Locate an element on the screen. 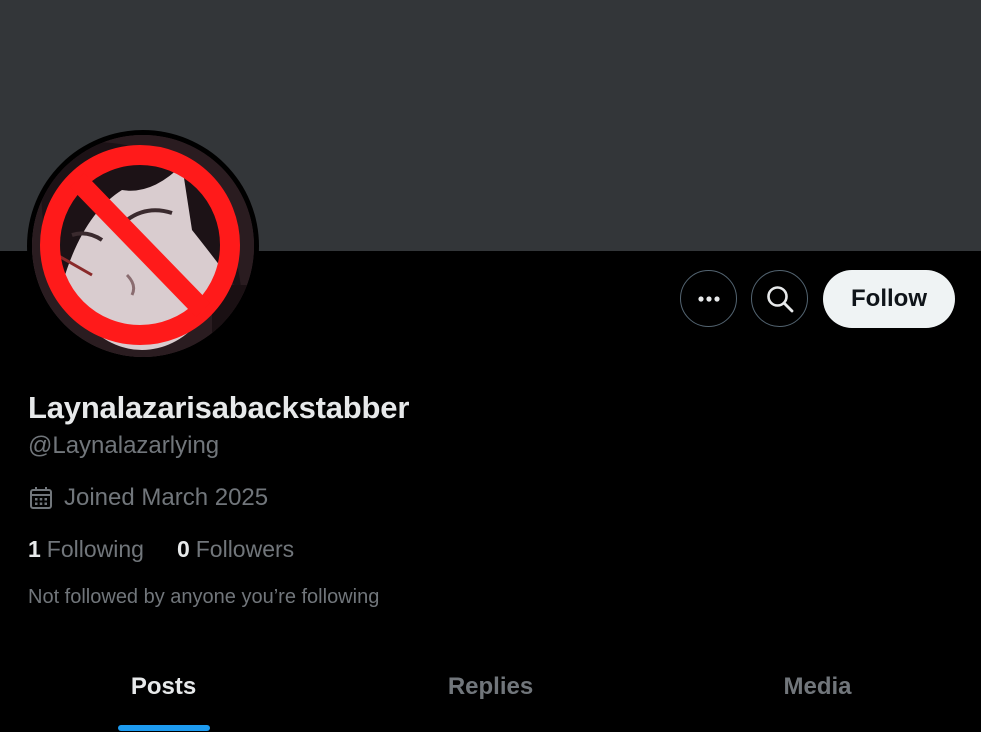  avatar is located at coordinates (143, 246).